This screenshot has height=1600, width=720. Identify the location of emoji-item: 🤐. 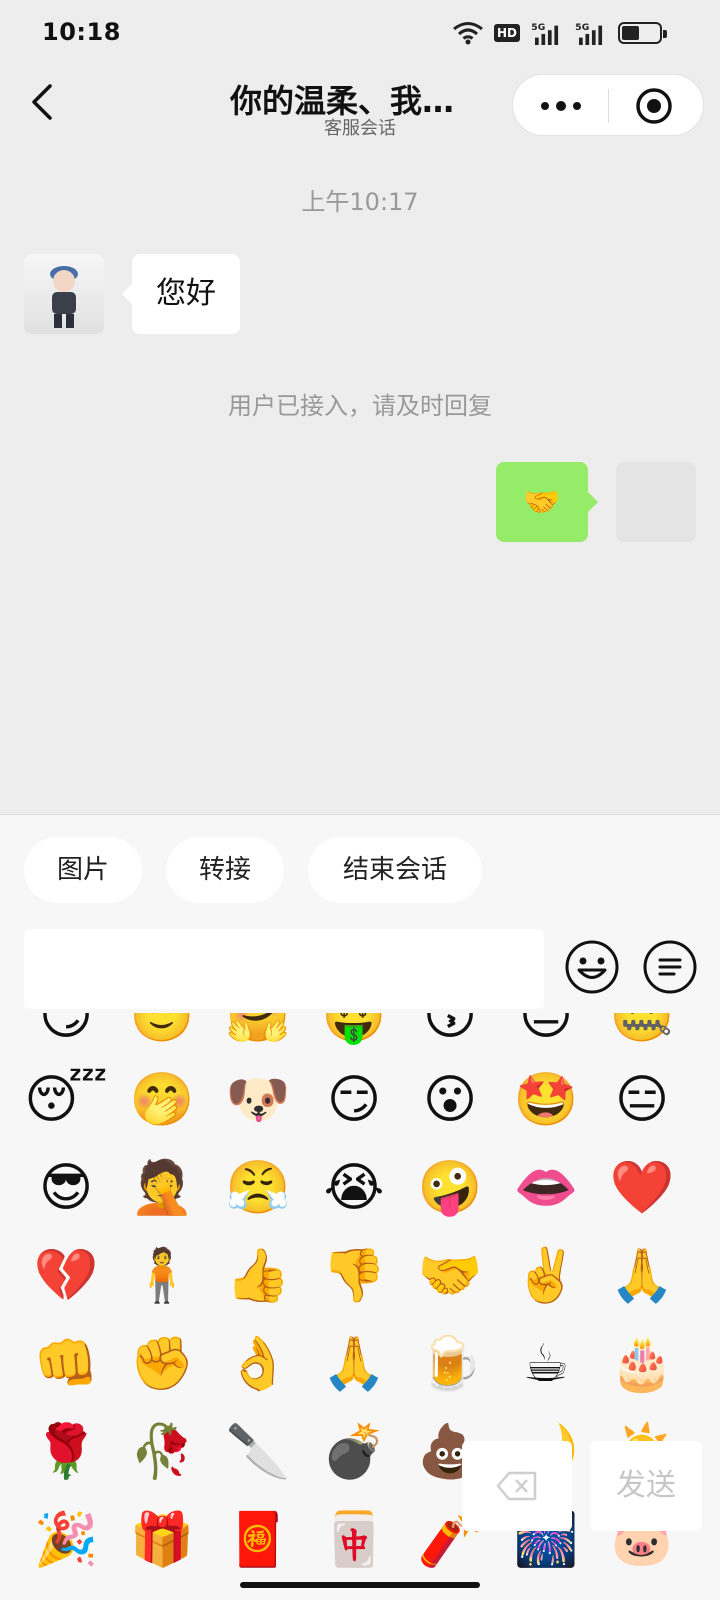
(642, 1037).